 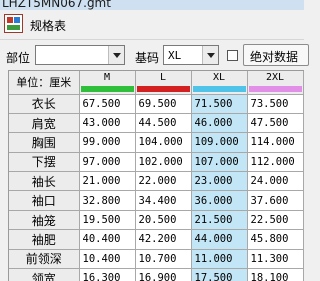 I want to click on size-header-label: XL, so click(x=219, y=77).